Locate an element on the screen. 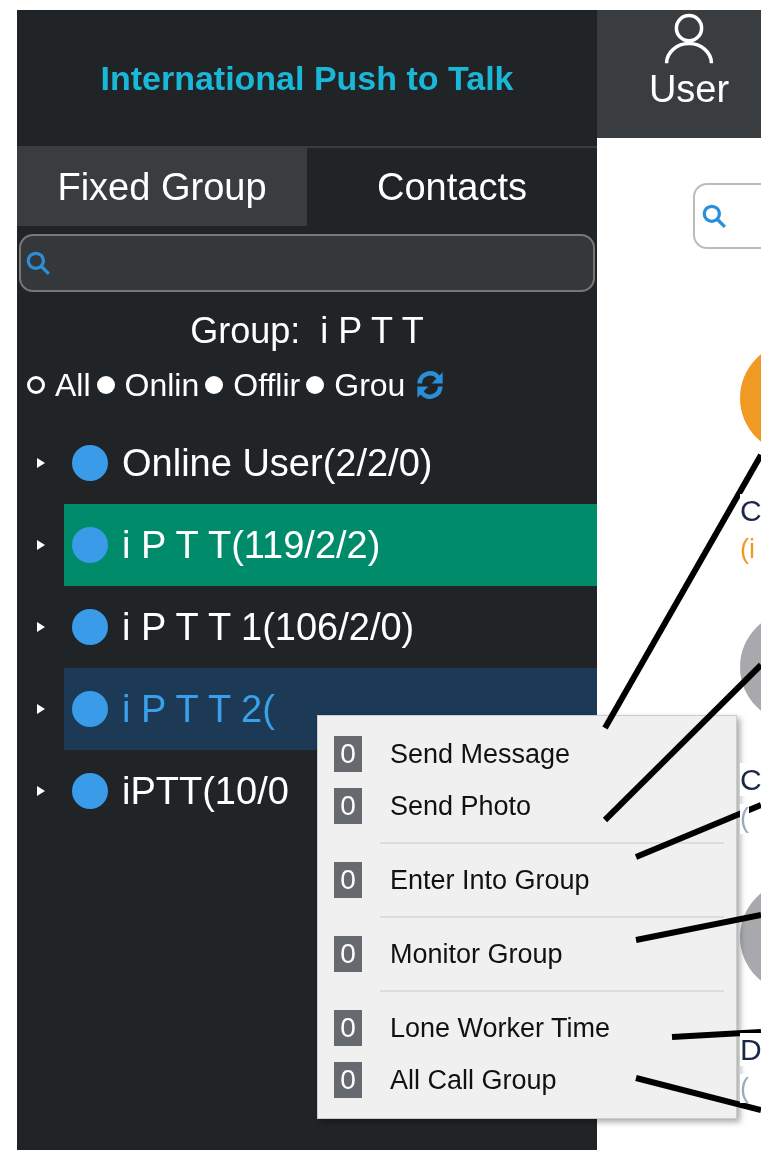 The image size is (761, 1150). app-title: International Push to Talk is located at coordinates (307, 78).